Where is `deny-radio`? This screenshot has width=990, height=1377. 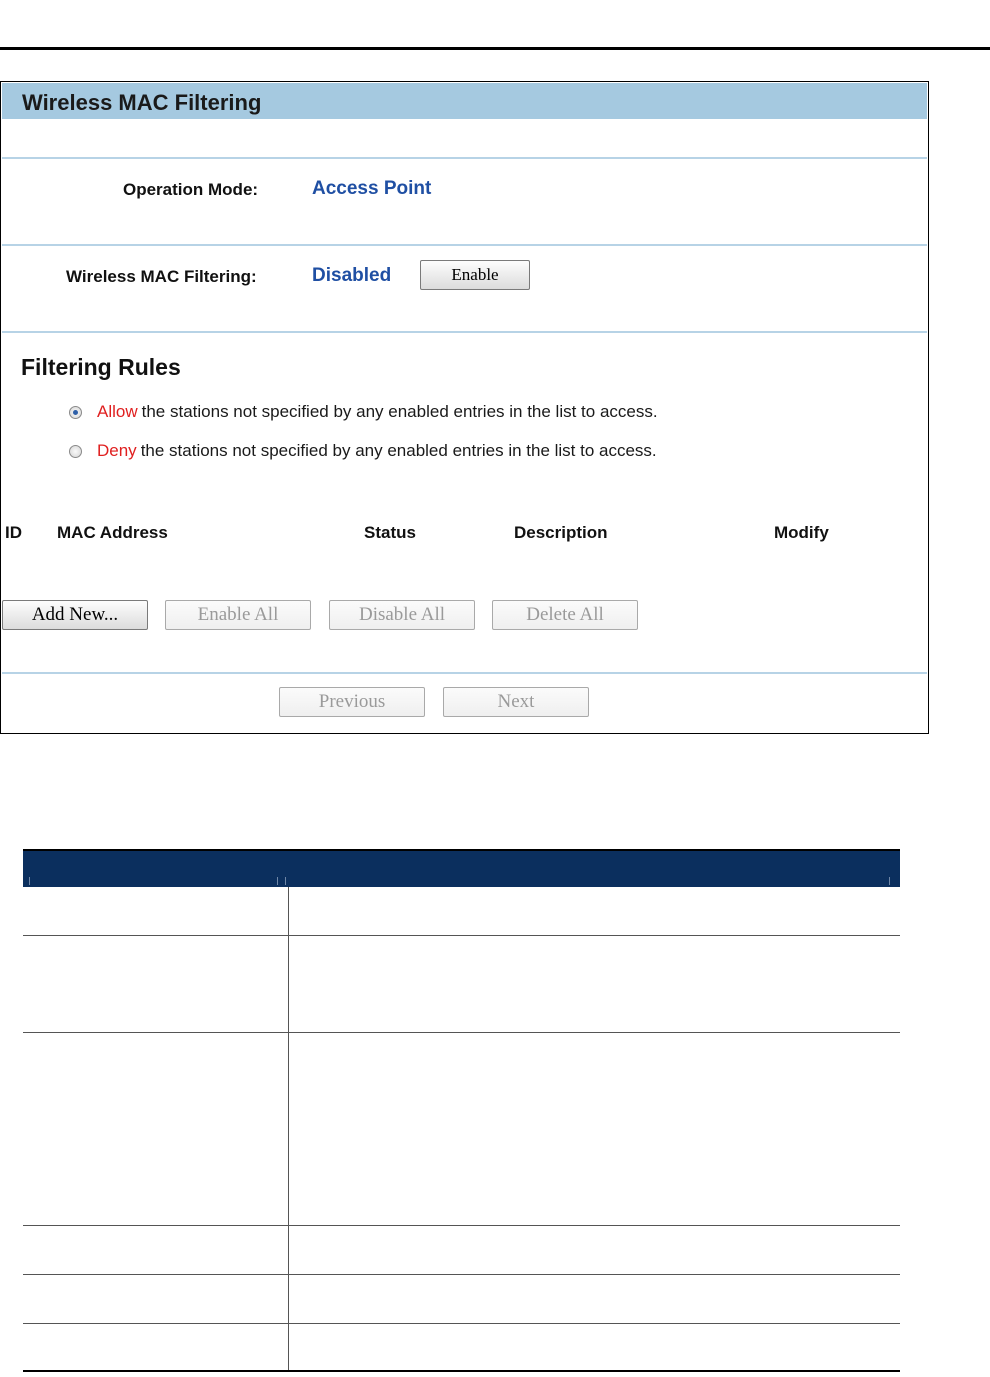
deny-radio is located at coordinates (75, 451).